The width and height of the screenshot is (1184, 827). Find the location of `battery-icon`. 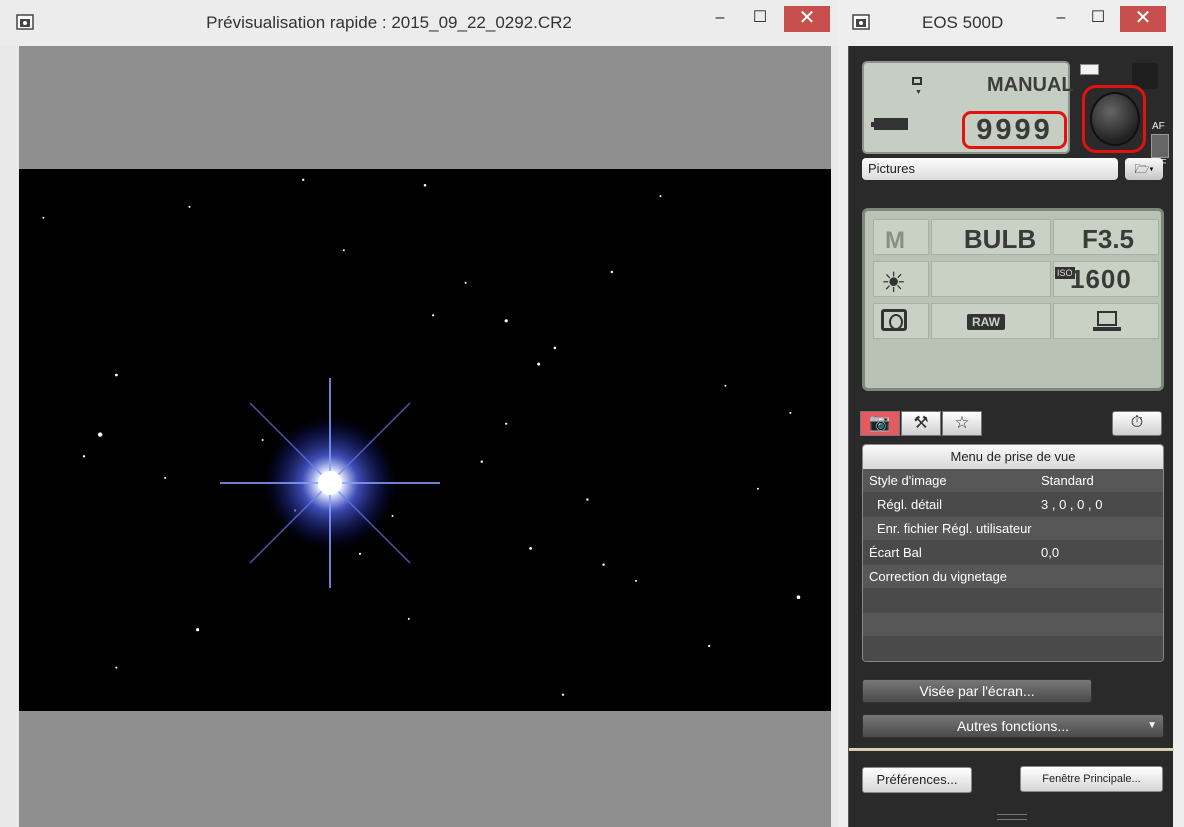

battery-icon is located at coordinates (889, 124).